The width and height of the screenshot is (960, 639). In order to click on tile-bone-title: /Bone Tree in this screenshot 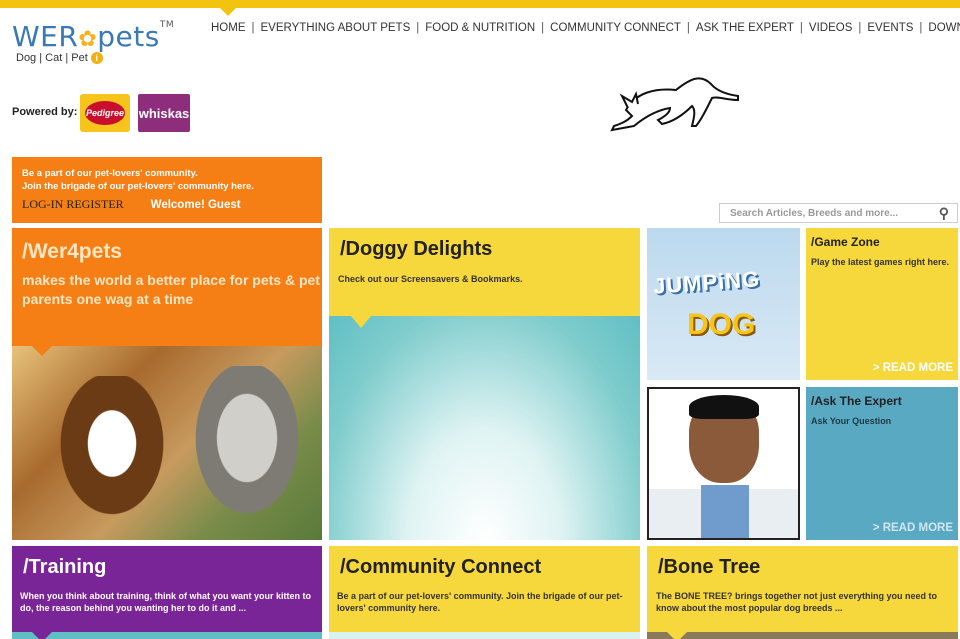, I will do `click(709, 567)`.